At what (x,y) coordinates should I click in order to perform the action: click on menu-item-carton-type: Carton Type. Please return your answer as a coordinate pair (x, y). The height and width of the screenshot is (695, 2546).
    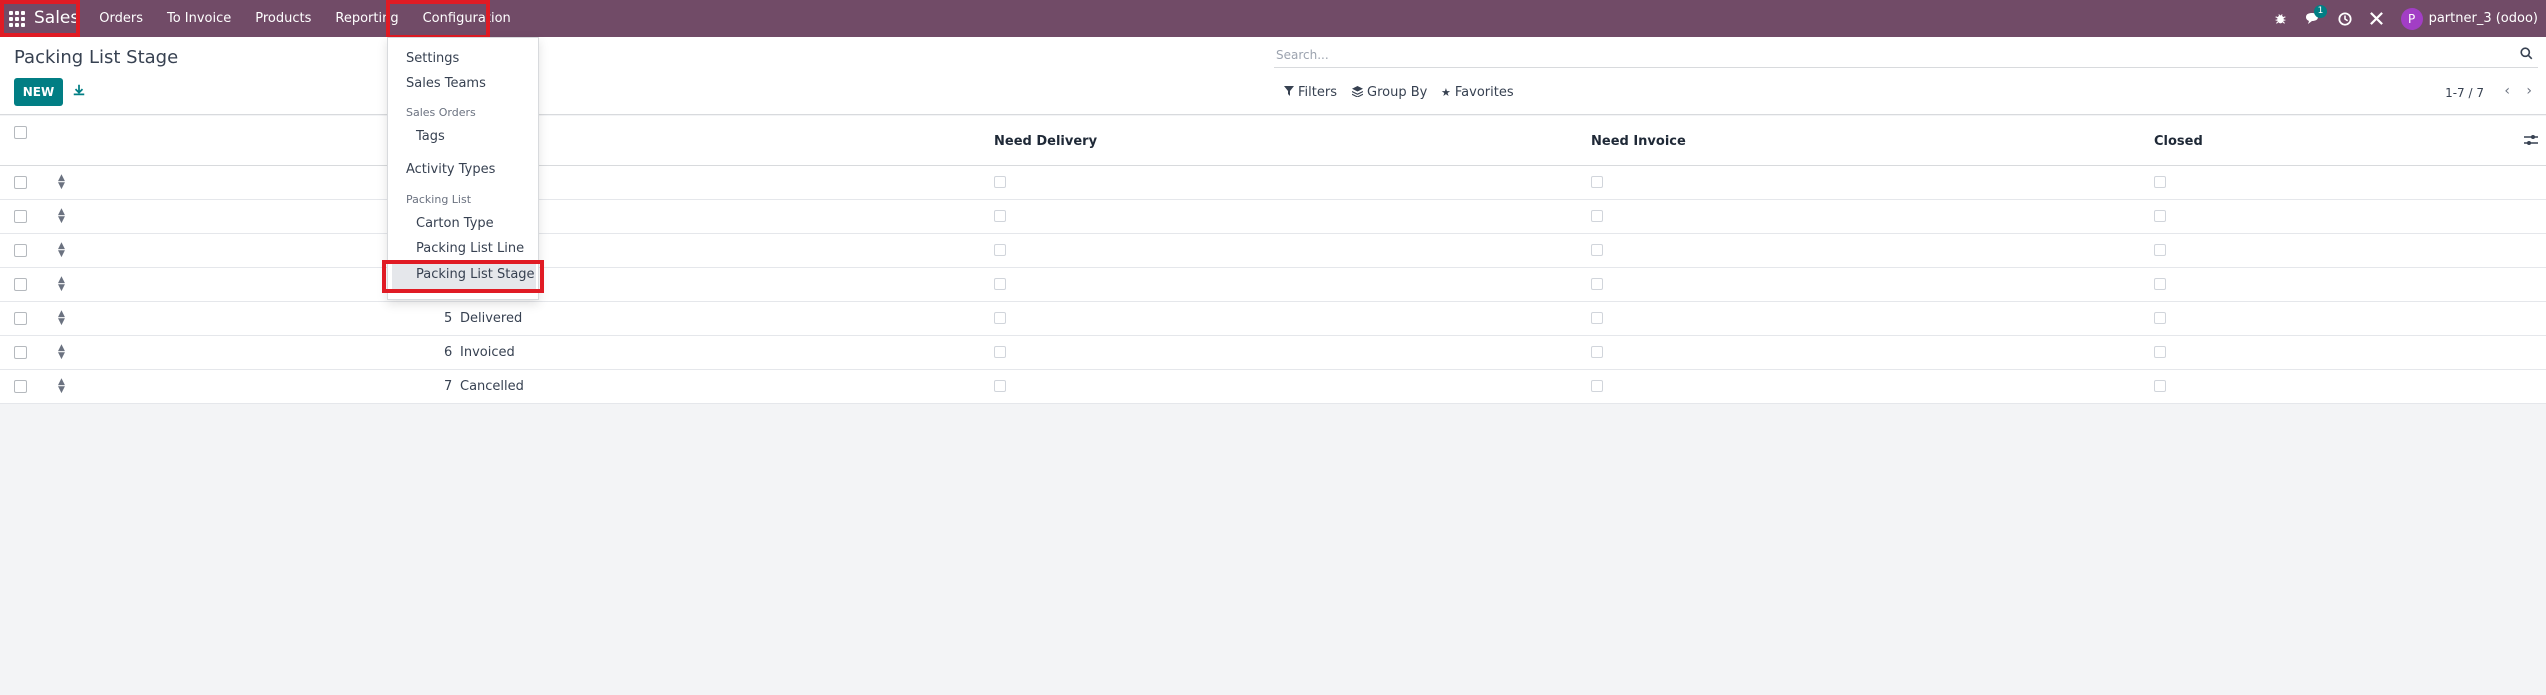
    Looking at the image, I should click on (455, 223).